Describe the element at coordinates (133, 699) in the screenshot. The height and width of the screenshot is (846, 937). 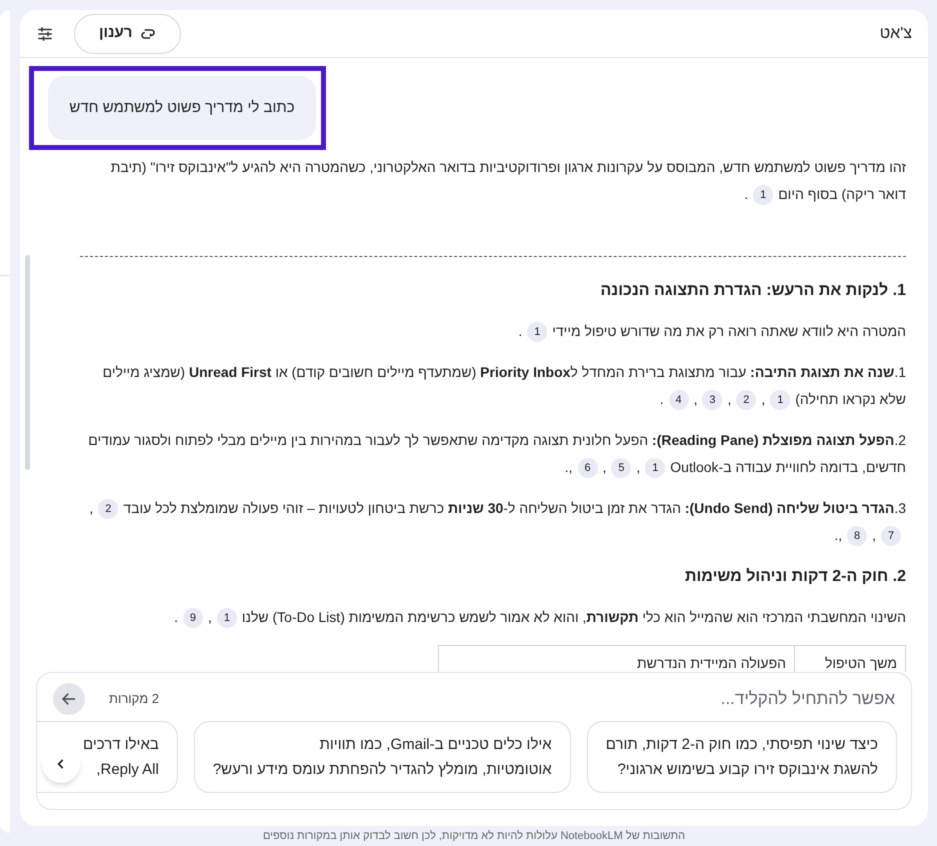
I see `sources-count: 2 מקורות` at that location.